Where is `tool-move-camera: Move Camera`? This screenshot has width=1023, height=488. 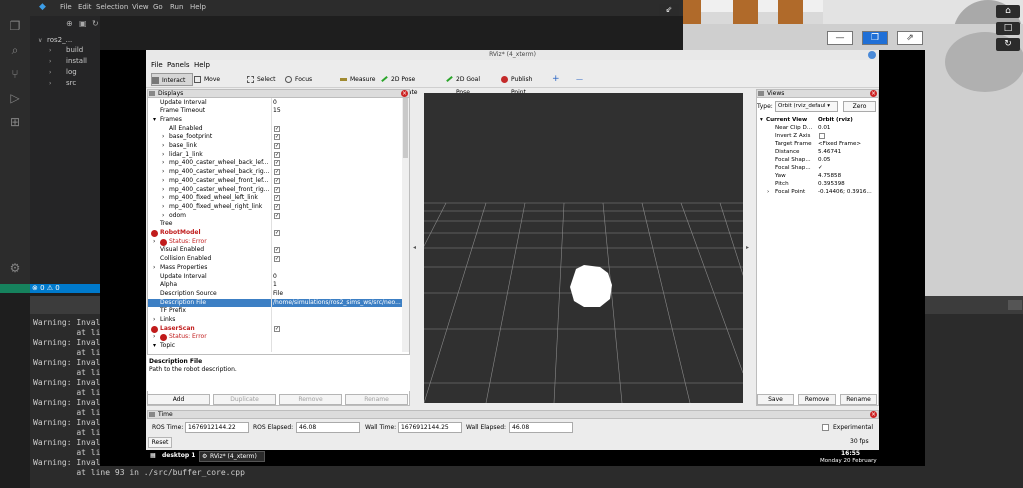
tool-move-camera: Move Camera is located at coordinates (217, 84).